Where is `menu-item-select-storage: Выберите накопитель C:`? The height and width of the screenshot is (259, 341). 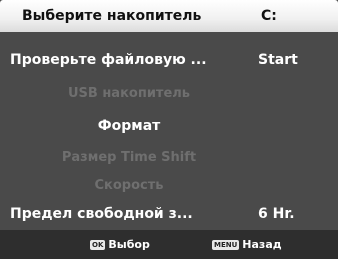 menu-item-select-storage: Выберите накопитель C: is located at coordinates (169, 16).